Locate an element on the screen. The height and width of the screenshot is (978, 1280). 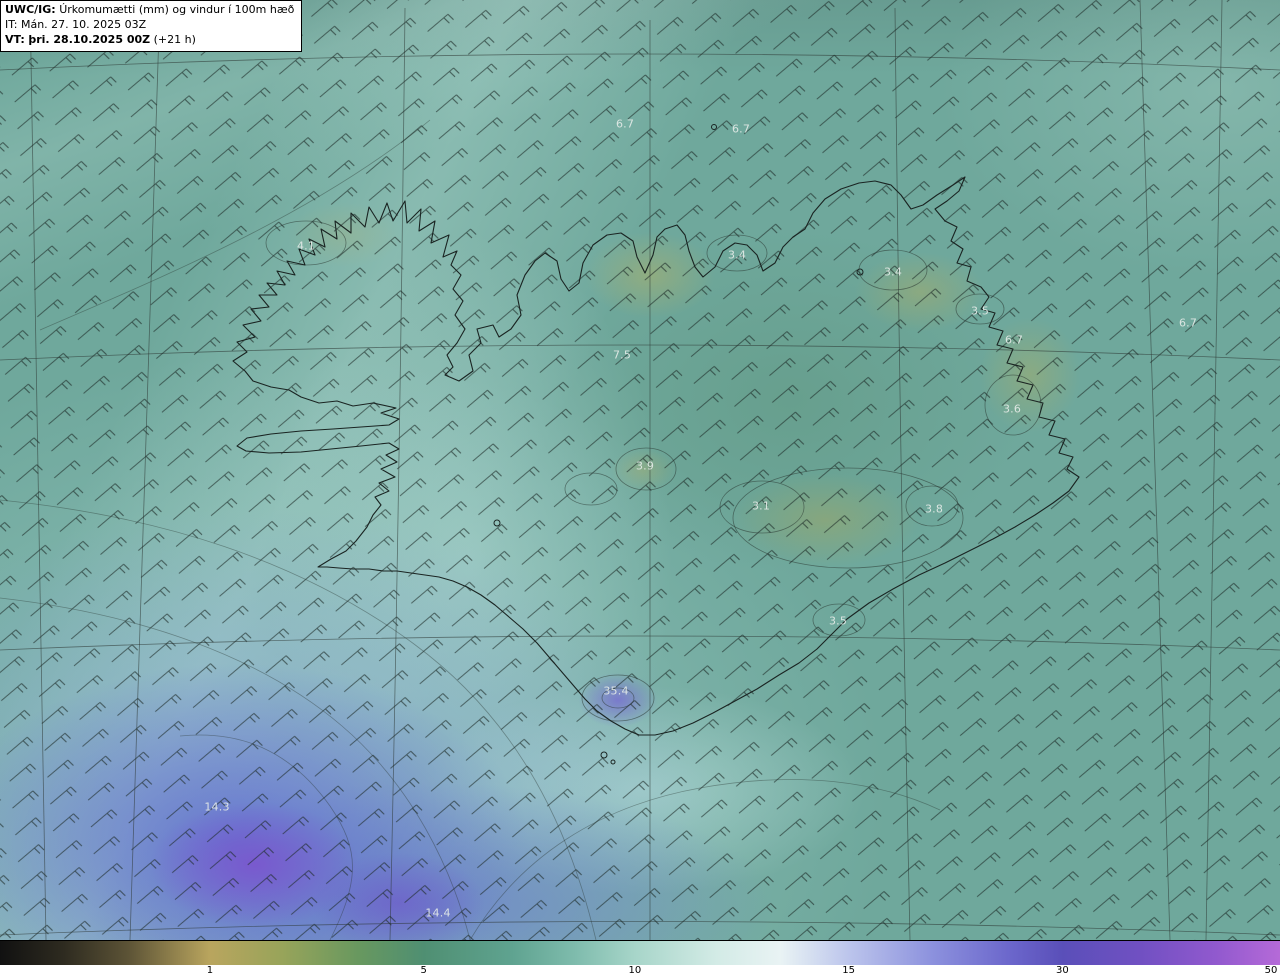
lead-time-value: (+21 h) is located at coordinates (174, 39).